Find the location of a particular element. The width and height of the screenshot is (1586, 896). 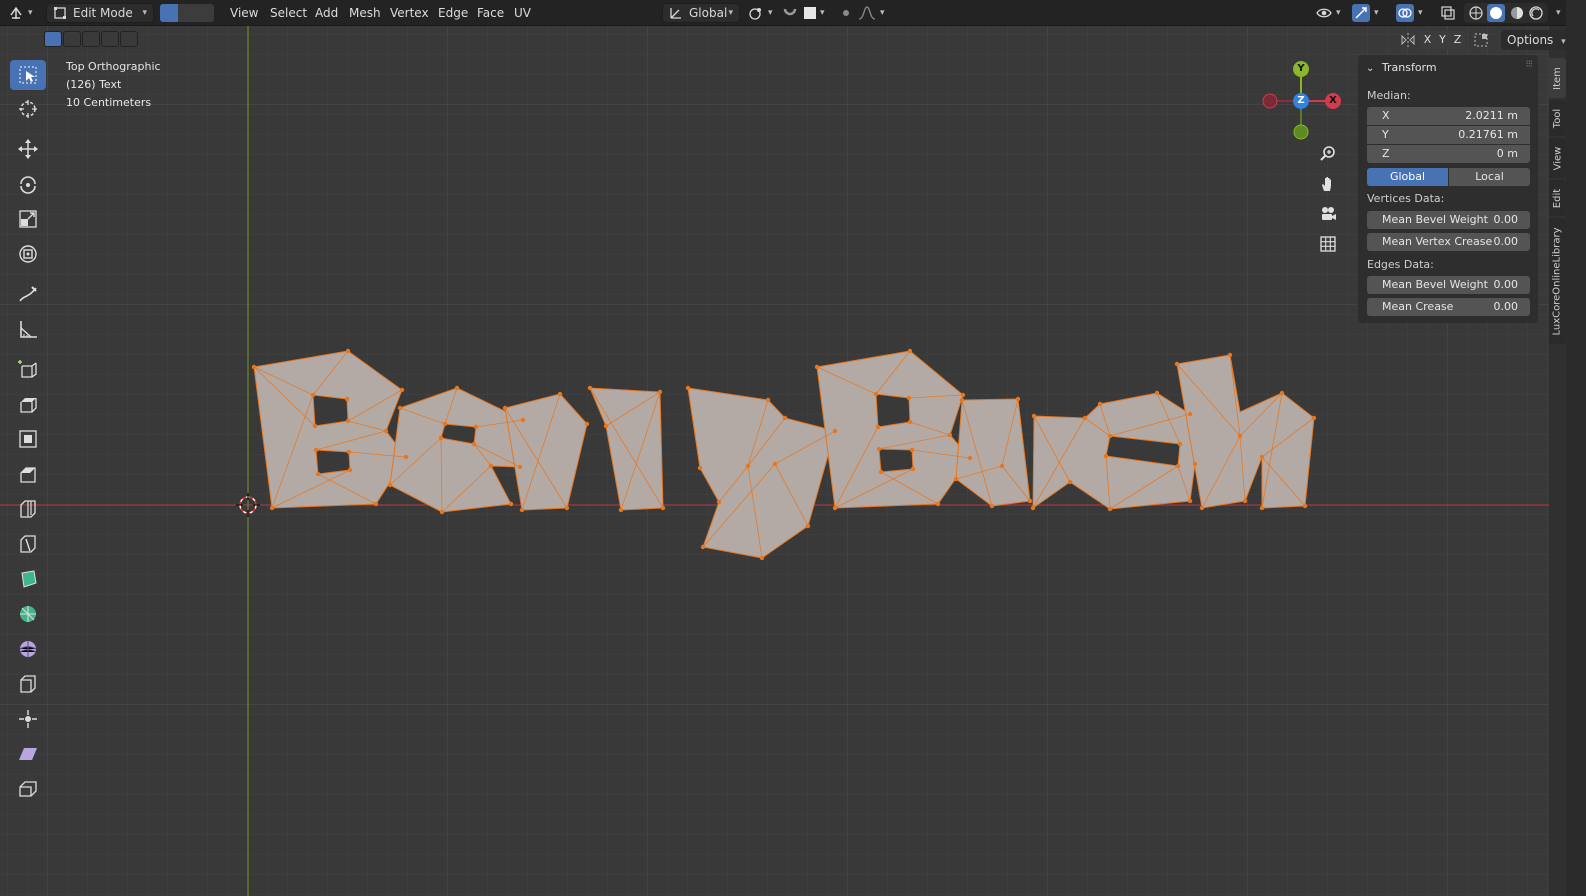

options-label: Options is located at coordinates (1530, 40).